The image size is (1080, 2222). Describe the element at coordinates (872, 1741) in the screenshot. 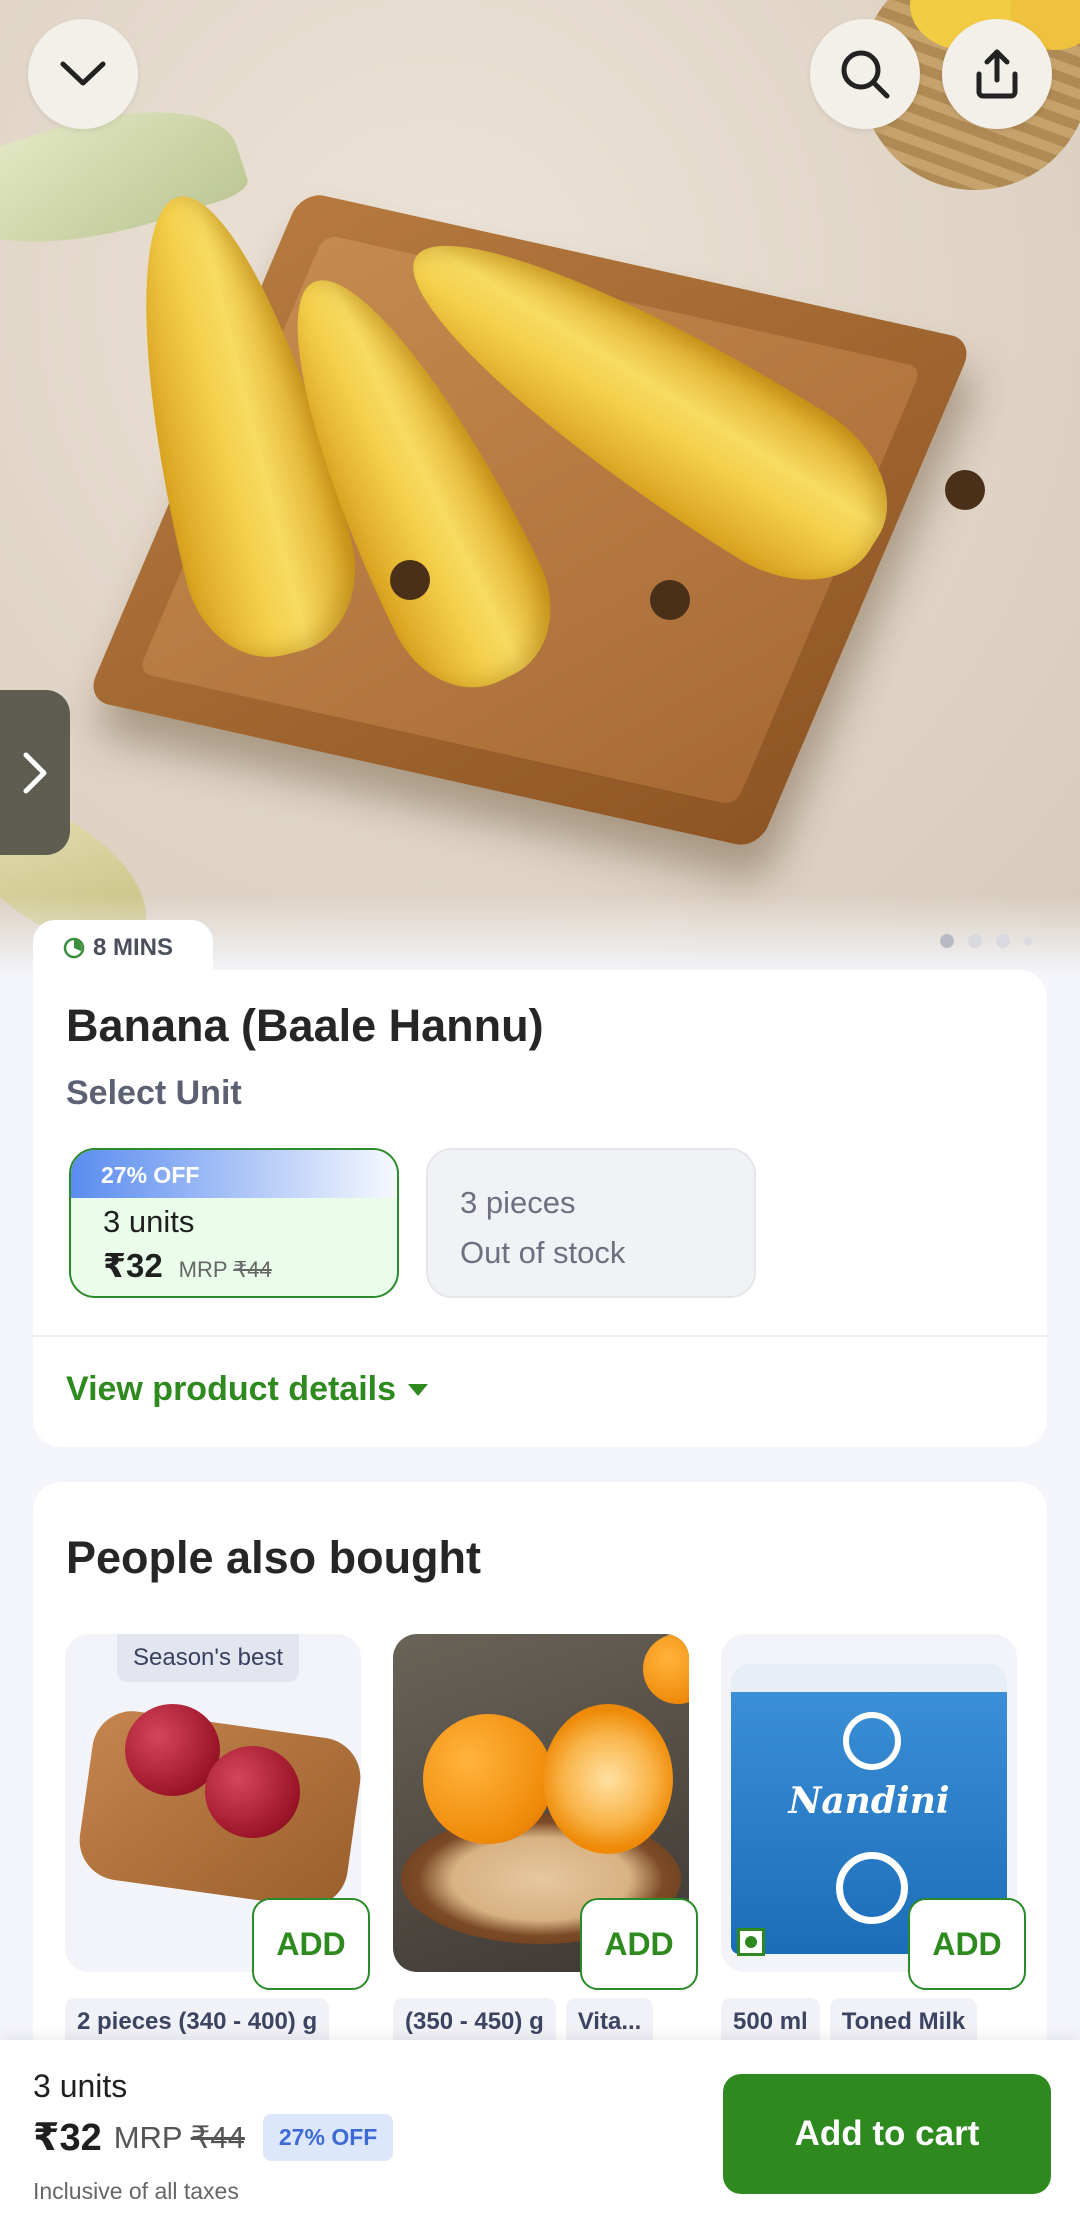

I see `milk-drop-logo` at that location.